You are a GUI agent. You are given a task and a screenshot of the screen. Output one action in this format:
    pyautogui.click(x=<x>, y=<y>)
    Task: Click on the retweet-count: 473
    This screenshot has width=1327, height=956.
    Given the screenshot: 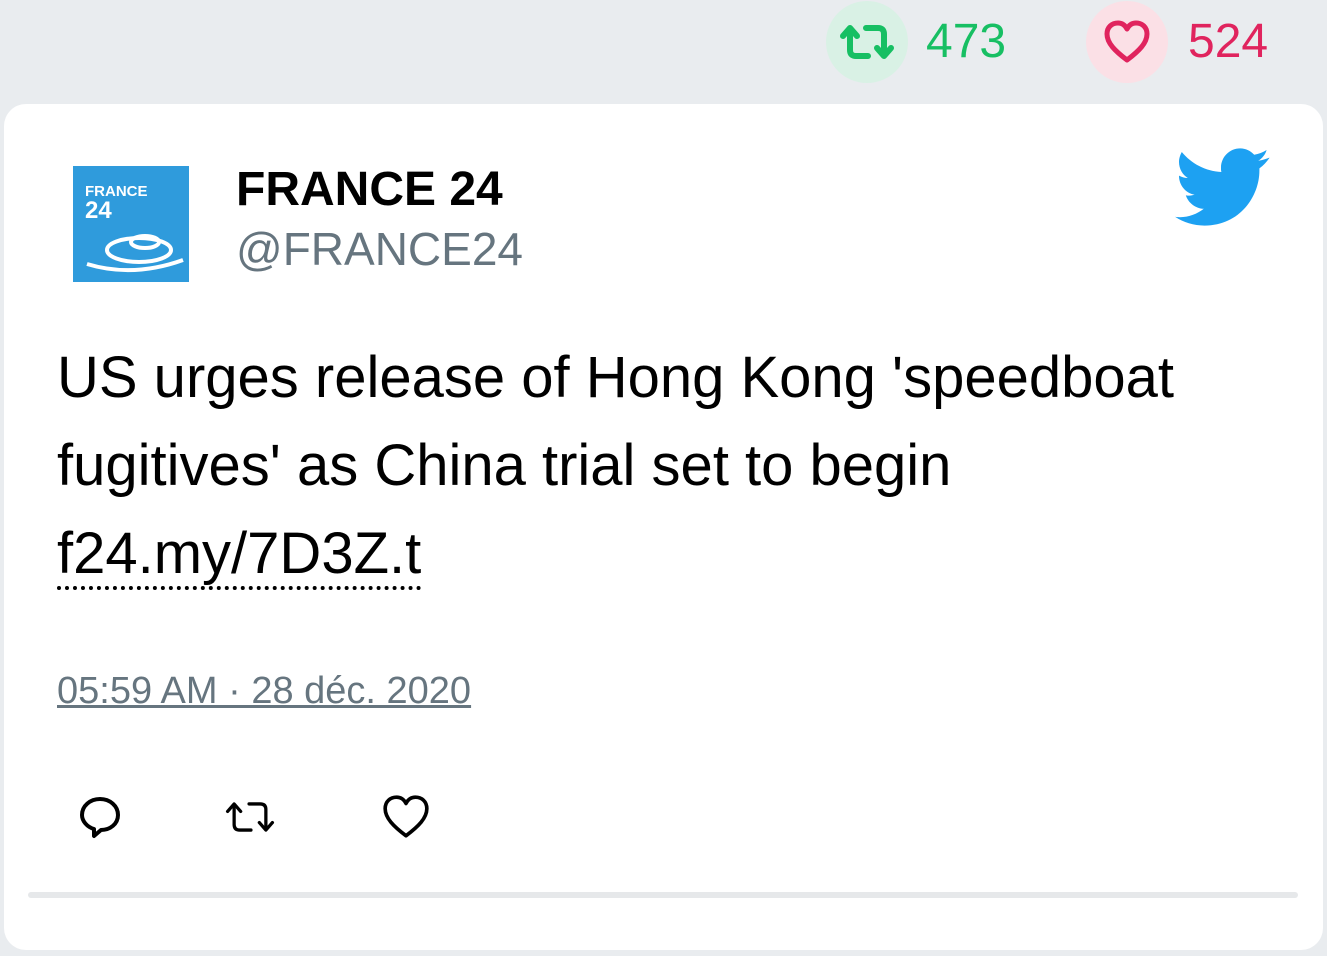 What is the action you would take?
    pyautogui.click(x=966, y=41)
    